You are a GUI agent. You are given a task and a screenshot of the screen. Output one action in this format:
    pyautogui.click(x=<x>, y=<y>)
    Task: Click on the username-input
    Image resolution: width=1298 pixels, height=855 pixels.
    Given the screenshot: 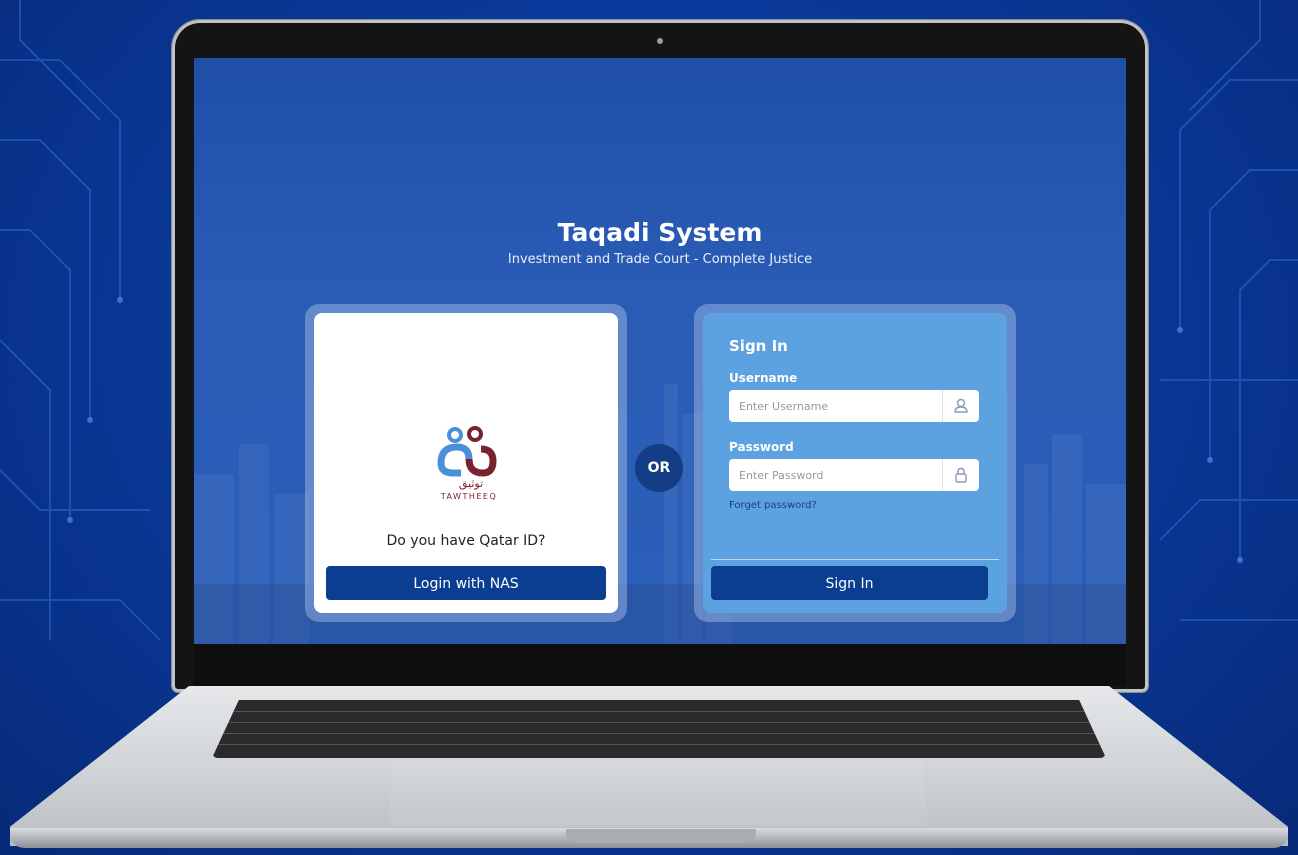 What is the action you would take?
    pyautogui.click(x=839, y=406)
    